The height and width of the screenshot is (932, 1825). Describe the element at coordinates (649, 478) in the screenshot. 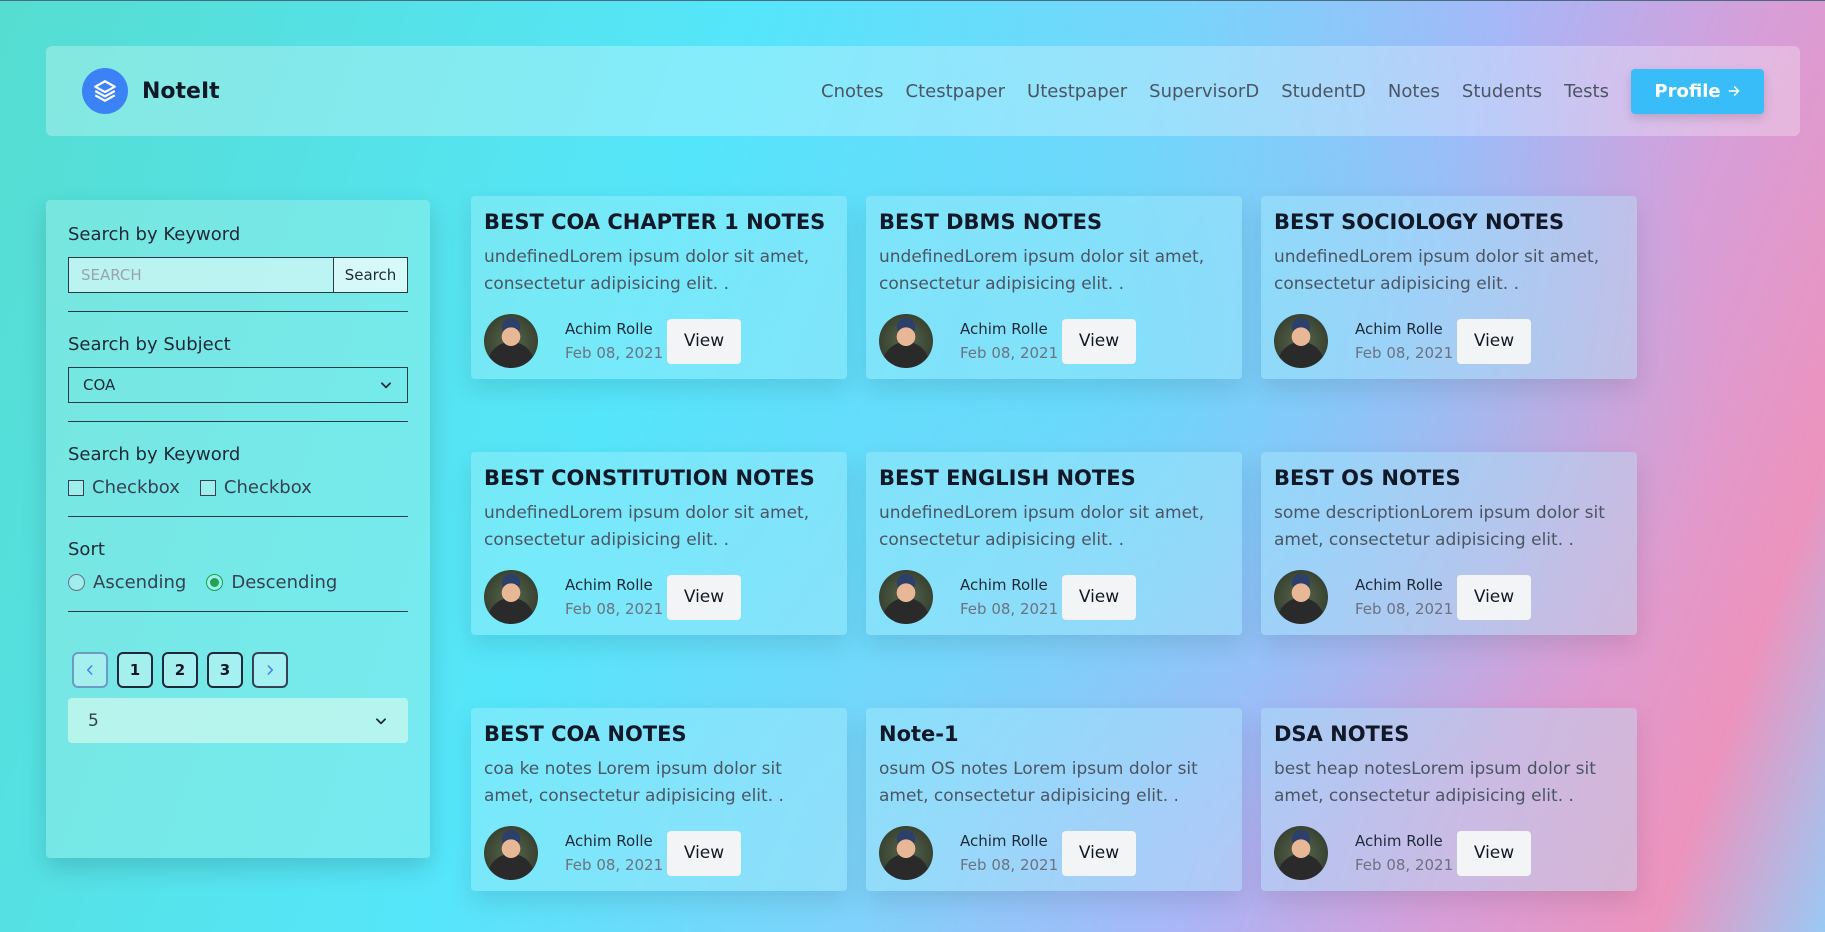

I see `note-title: BEST CONSTITUTION NOTES` at that location.